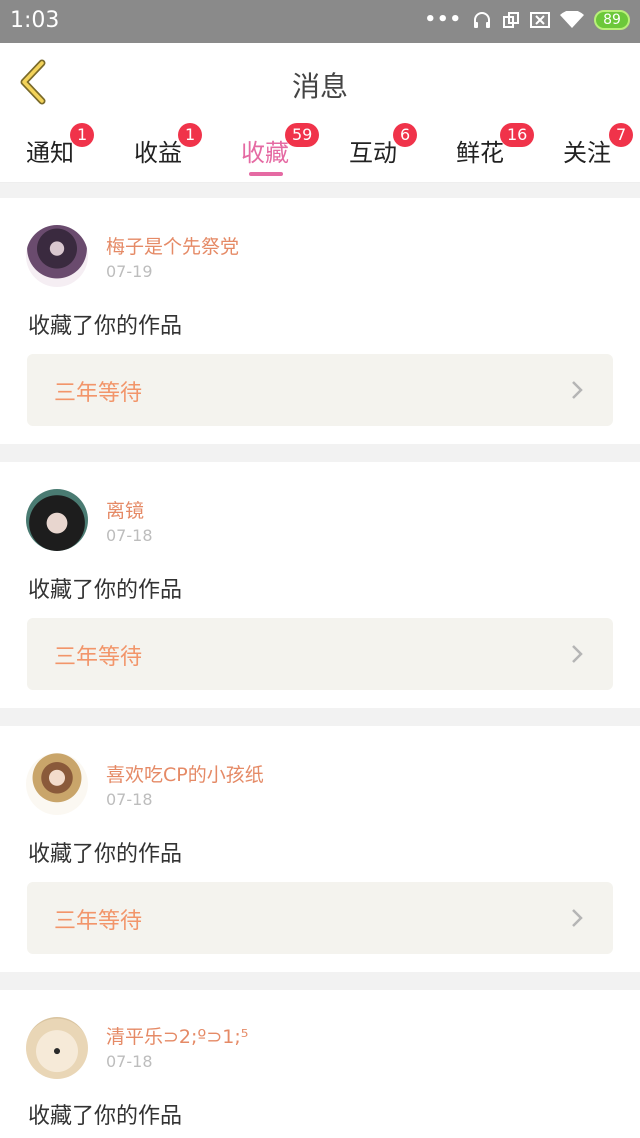 This screenshot has height=1138, width=640. I want to click on tab-label: 收藏, so click(265, 153).